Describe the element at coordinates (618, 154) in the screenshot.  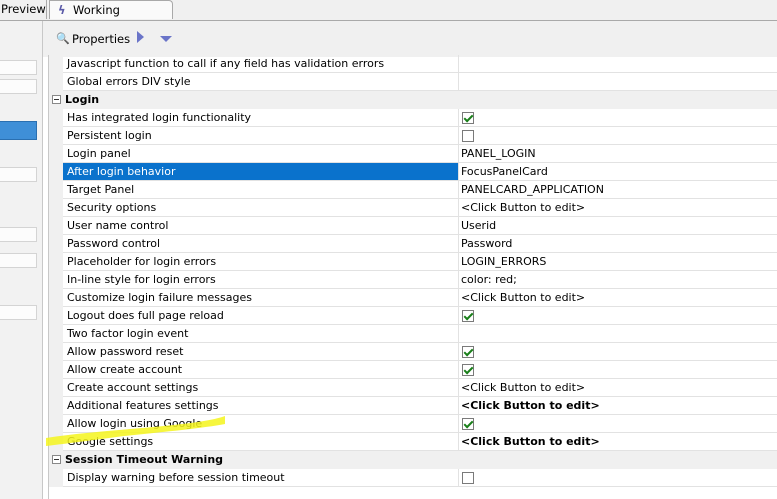
I see `property-value: PANEL_LOGIN` at that location.